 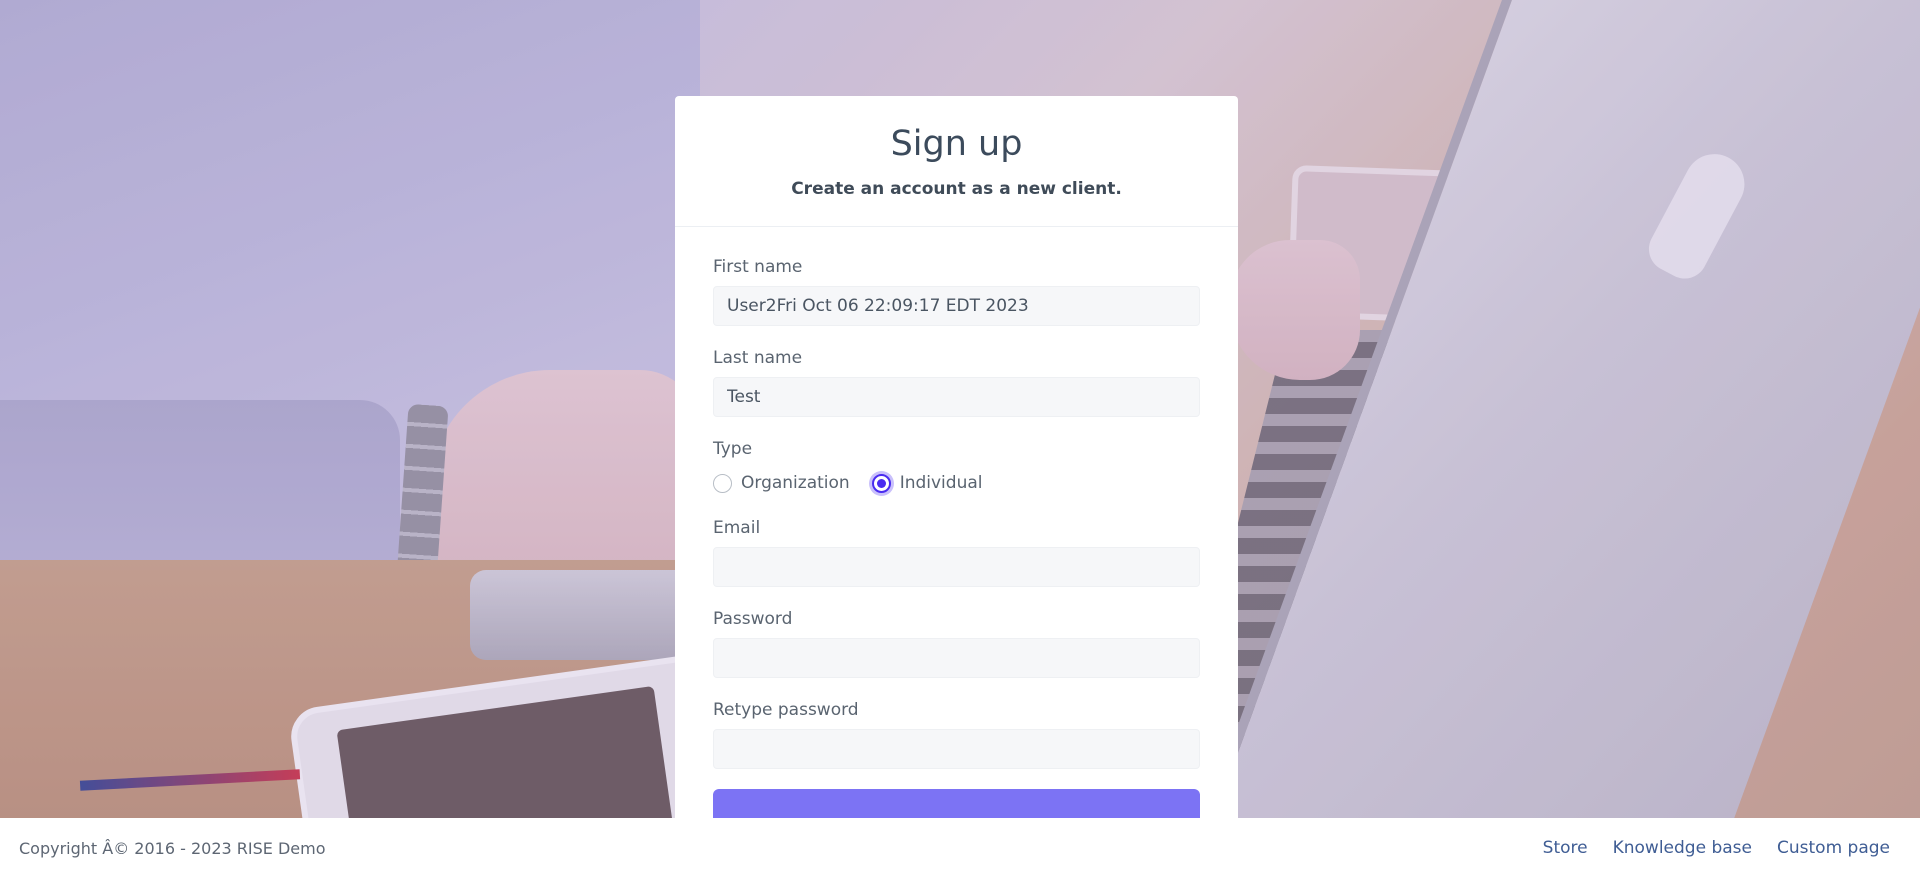 What do you see at coordinates (758, 267) in the screenshot?
I see `first-name-label: First name` at bounding box center [758, 267].